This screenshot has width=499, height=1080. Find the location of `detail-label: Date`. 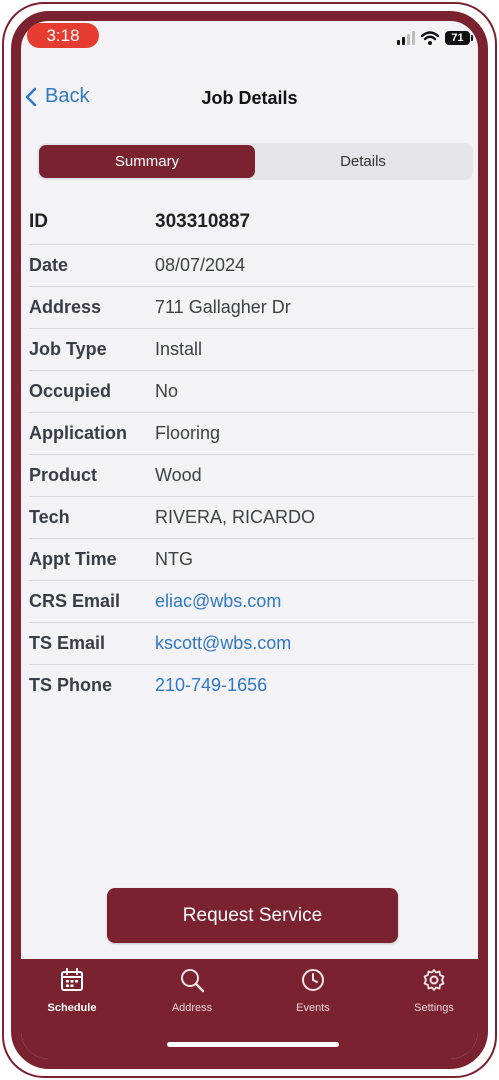

detail-label: Date is located at coordinates (49, 265).